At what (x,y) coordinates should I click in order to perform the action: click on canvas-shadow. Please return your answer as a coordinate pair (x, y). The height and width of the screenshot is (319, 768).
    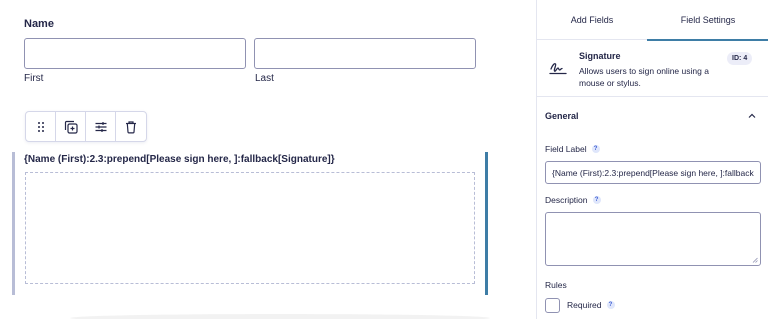
    Looking at the image, I should click on (280, 316).